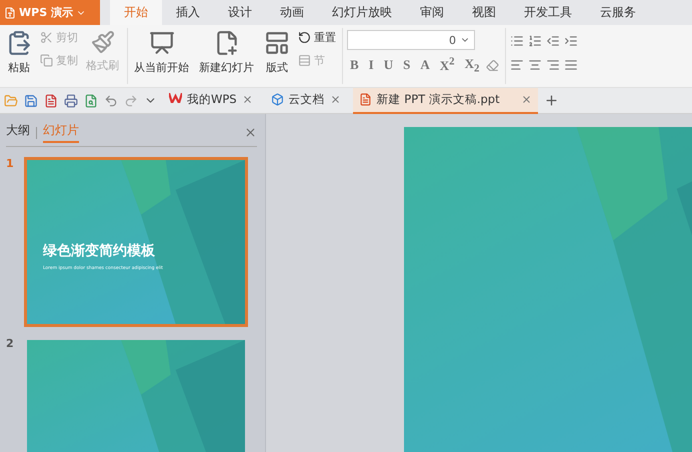 Image resolution: width=692 pixels, height=452 pixels. I want to click on document-tab: 新建 PPT 演示文稿.ppt, so click(445, 101).